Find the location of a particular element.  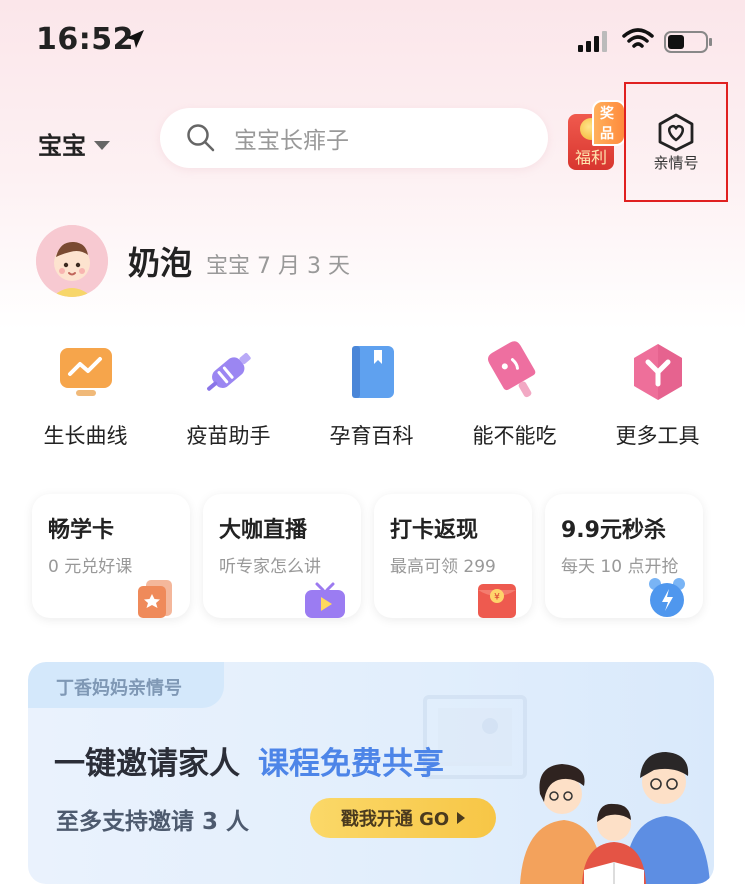

search-bar: 宝宝长痱子 is located at coordinates (354, 138).